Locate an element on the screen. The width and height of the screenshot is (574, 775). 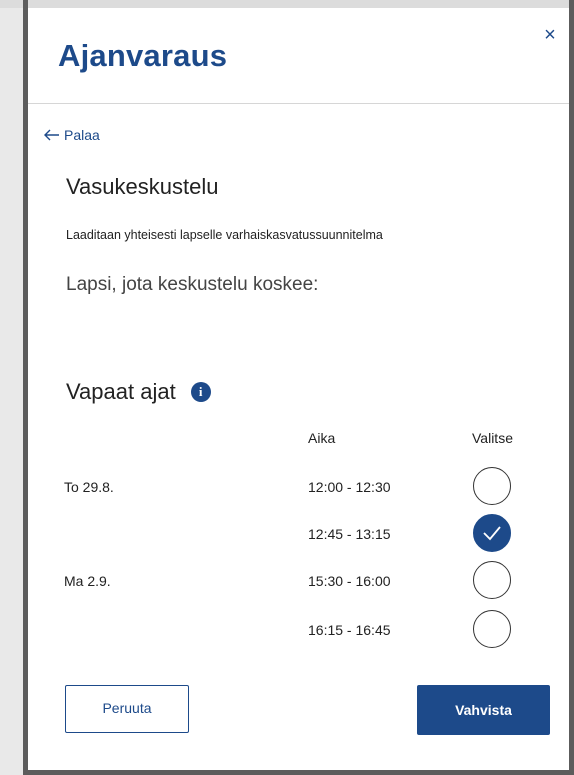
slots-heading: Vapaat ajat i is located at coordinates (138, 392).